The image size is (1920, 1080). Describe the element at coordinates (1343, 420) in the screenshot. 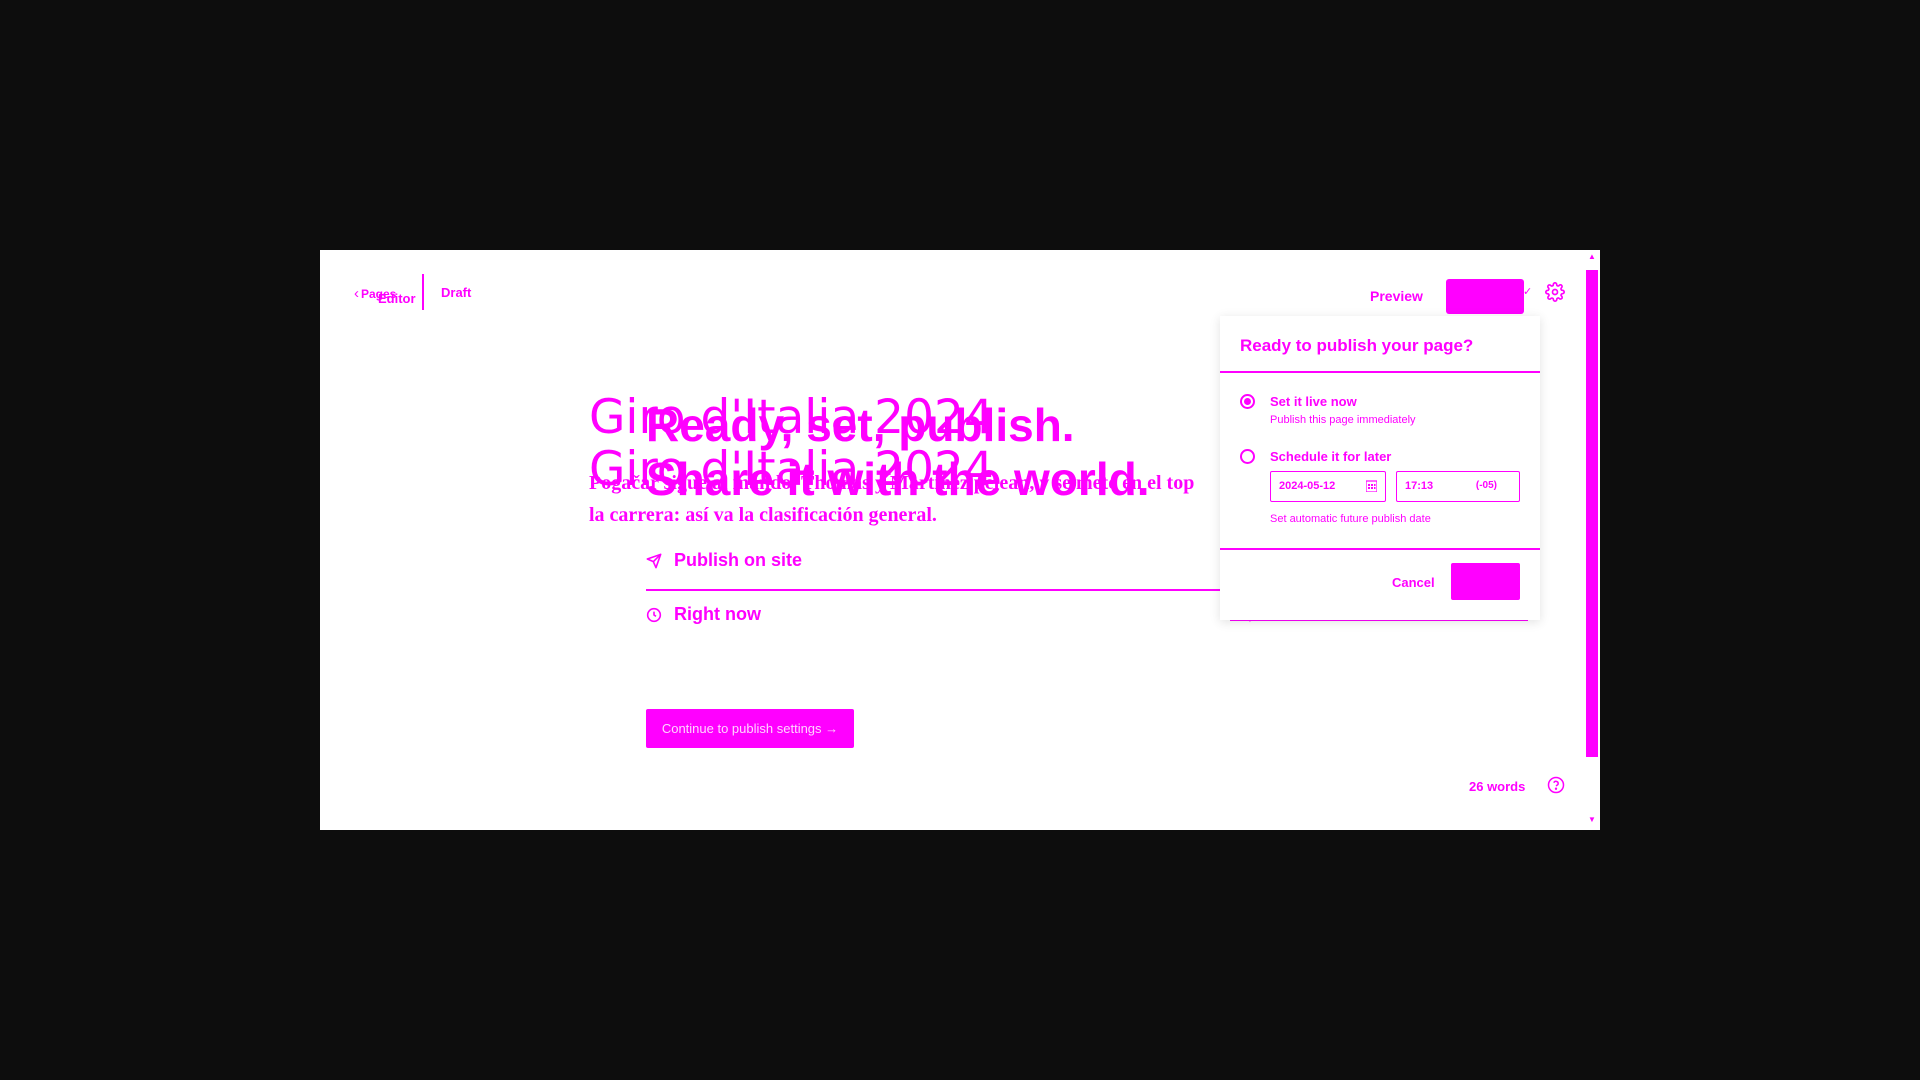

I see `option-live-subtitle: Publish this page immediately` at that location.